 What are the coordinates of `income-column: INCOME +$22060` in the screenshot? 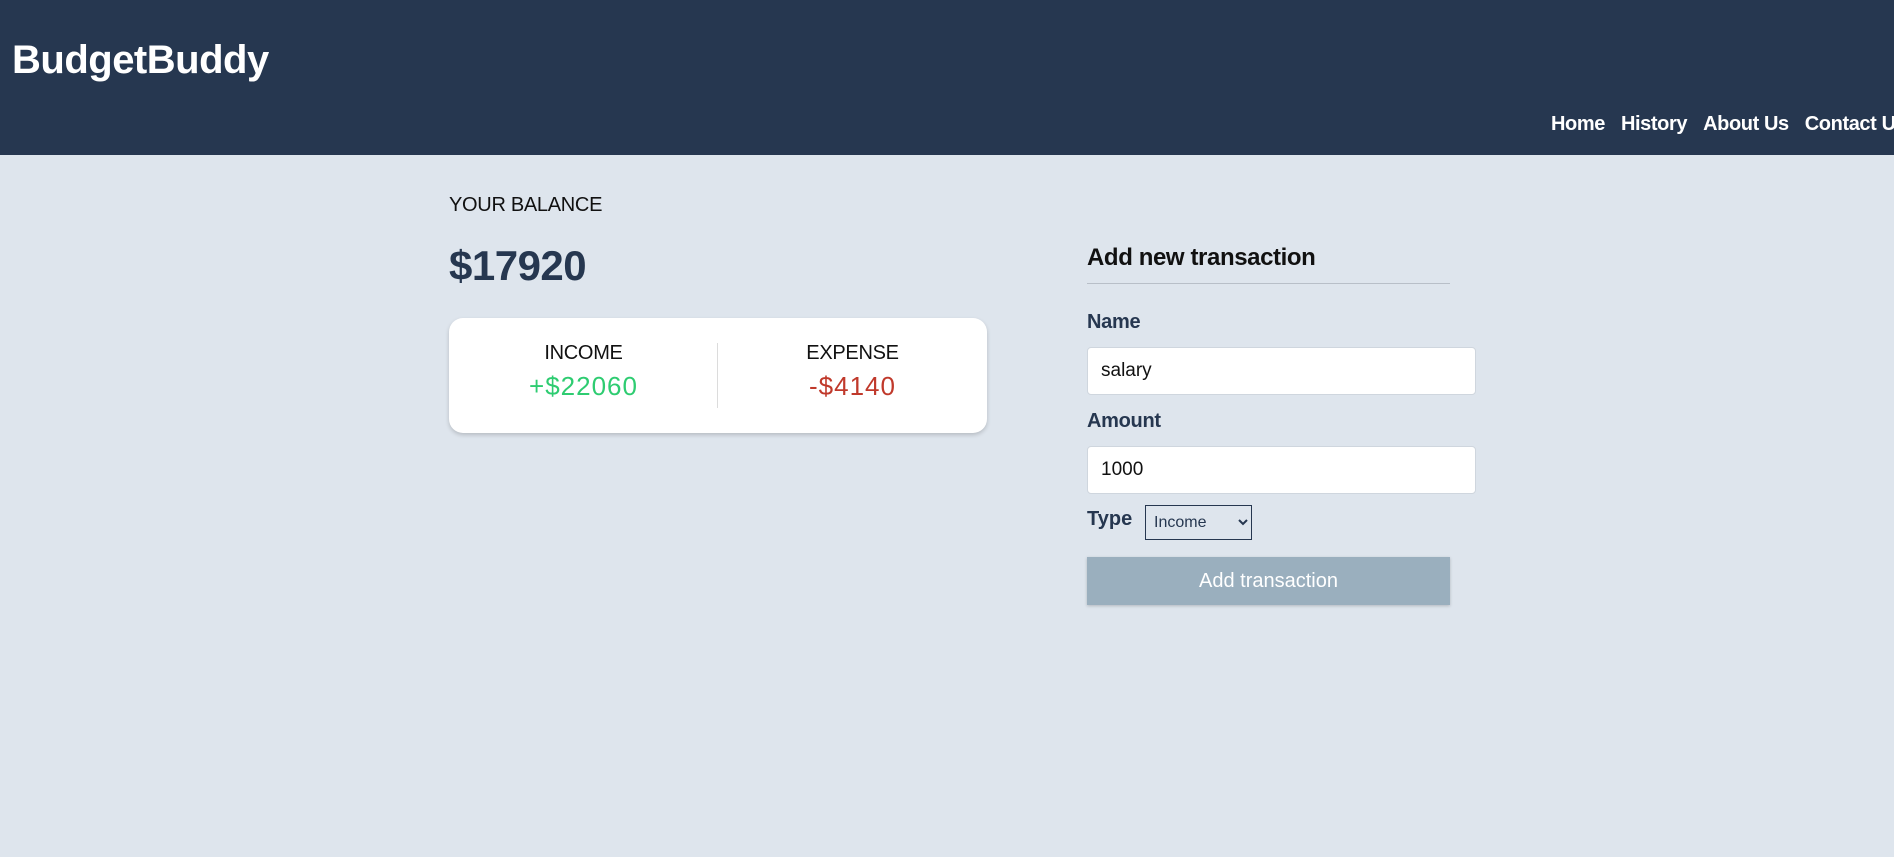 It's located at (583, 372).